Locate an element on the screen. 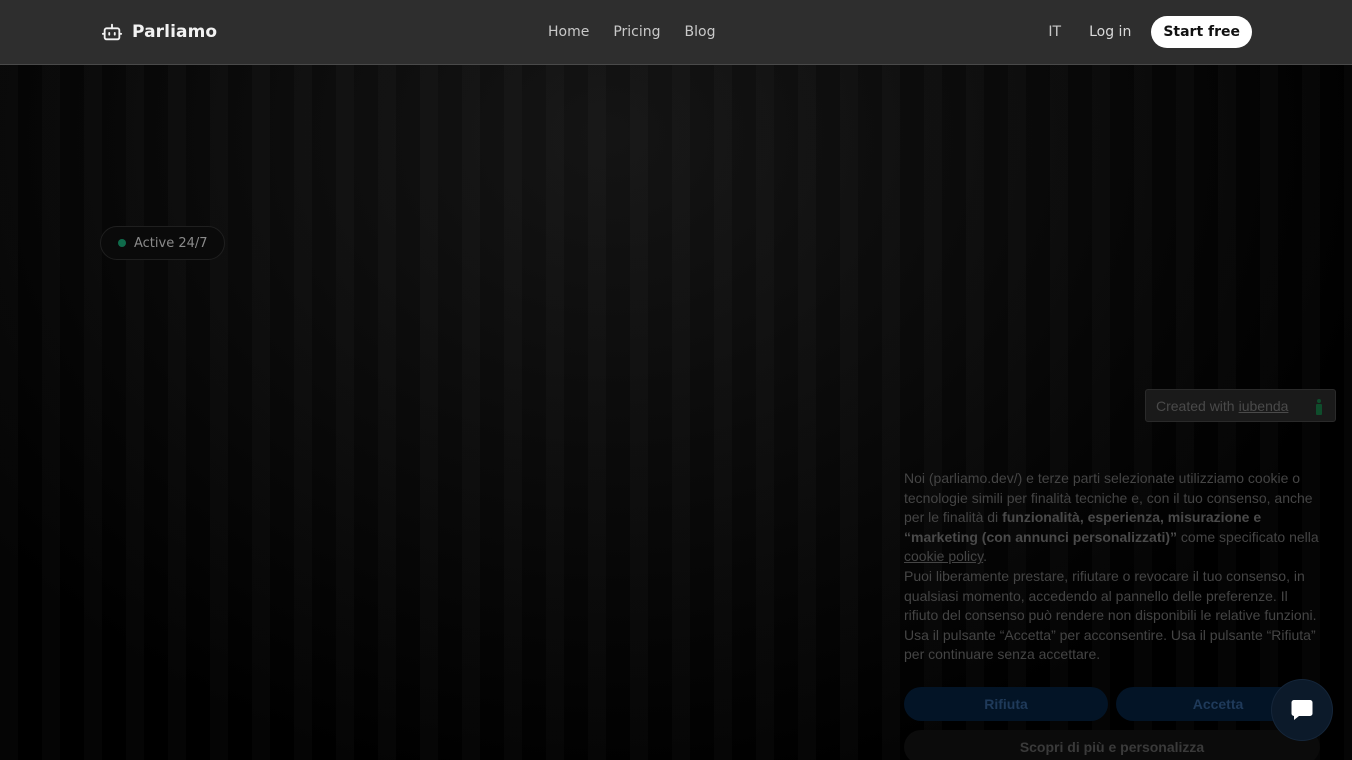 The height and width of the screenshot is (760, 1352). chat-launcher-button is located at coordinates (1302, 710).